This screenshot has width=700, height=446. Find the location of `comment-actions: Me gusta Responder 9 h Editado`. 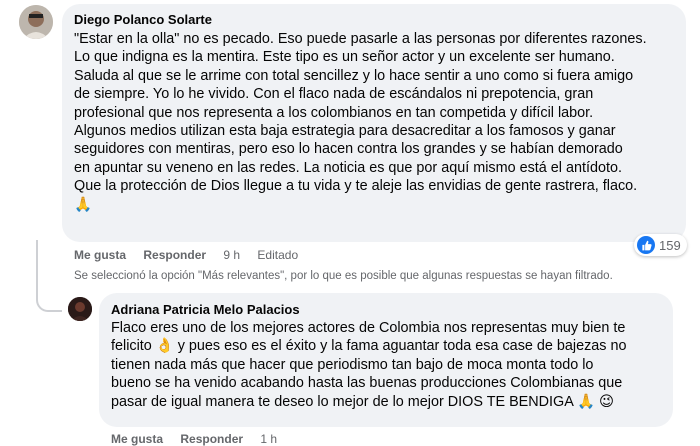

comment-actions: Me gusta Responder 9 h Editado is located at coordinates (193, 255).